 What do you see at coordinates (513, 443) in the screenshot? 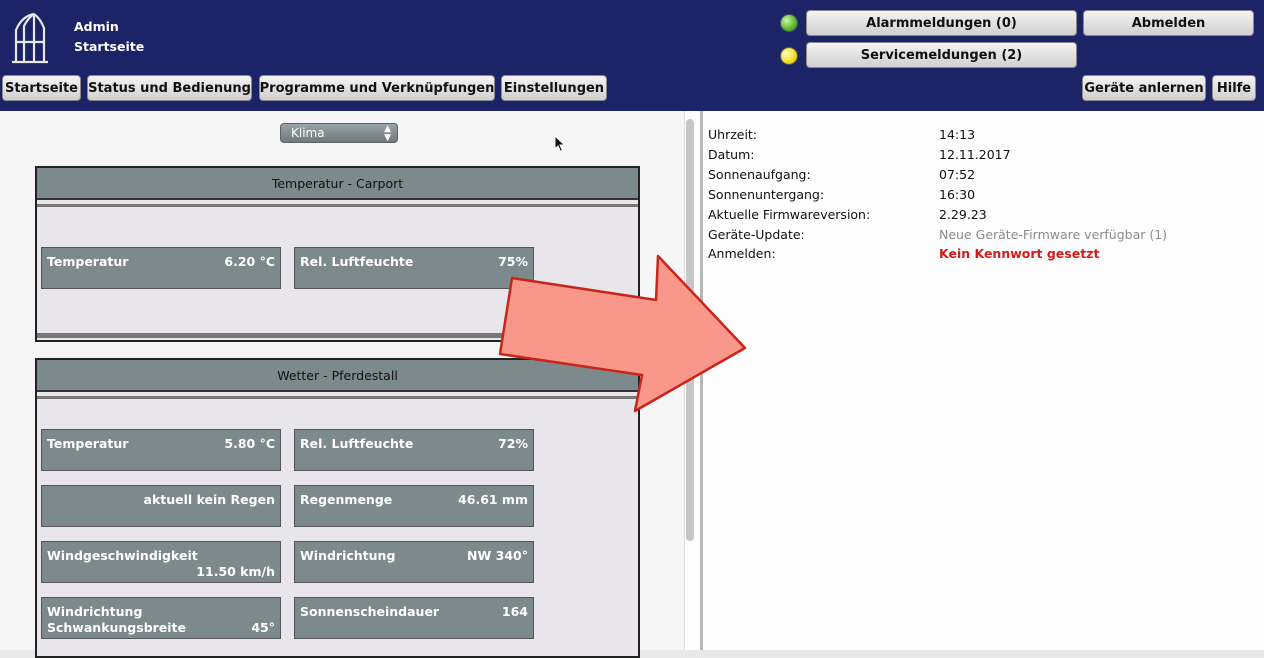
I see `tile-value: 72%` at bounding box center [513, 443].